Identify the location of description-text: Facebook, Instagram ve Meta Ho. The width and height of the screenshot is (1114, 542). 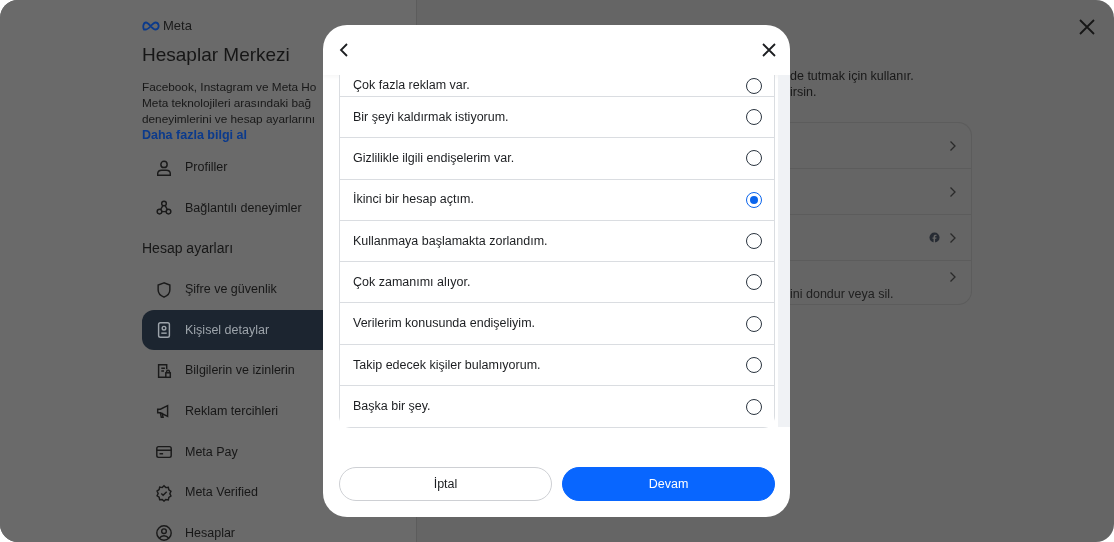
(229, 86).